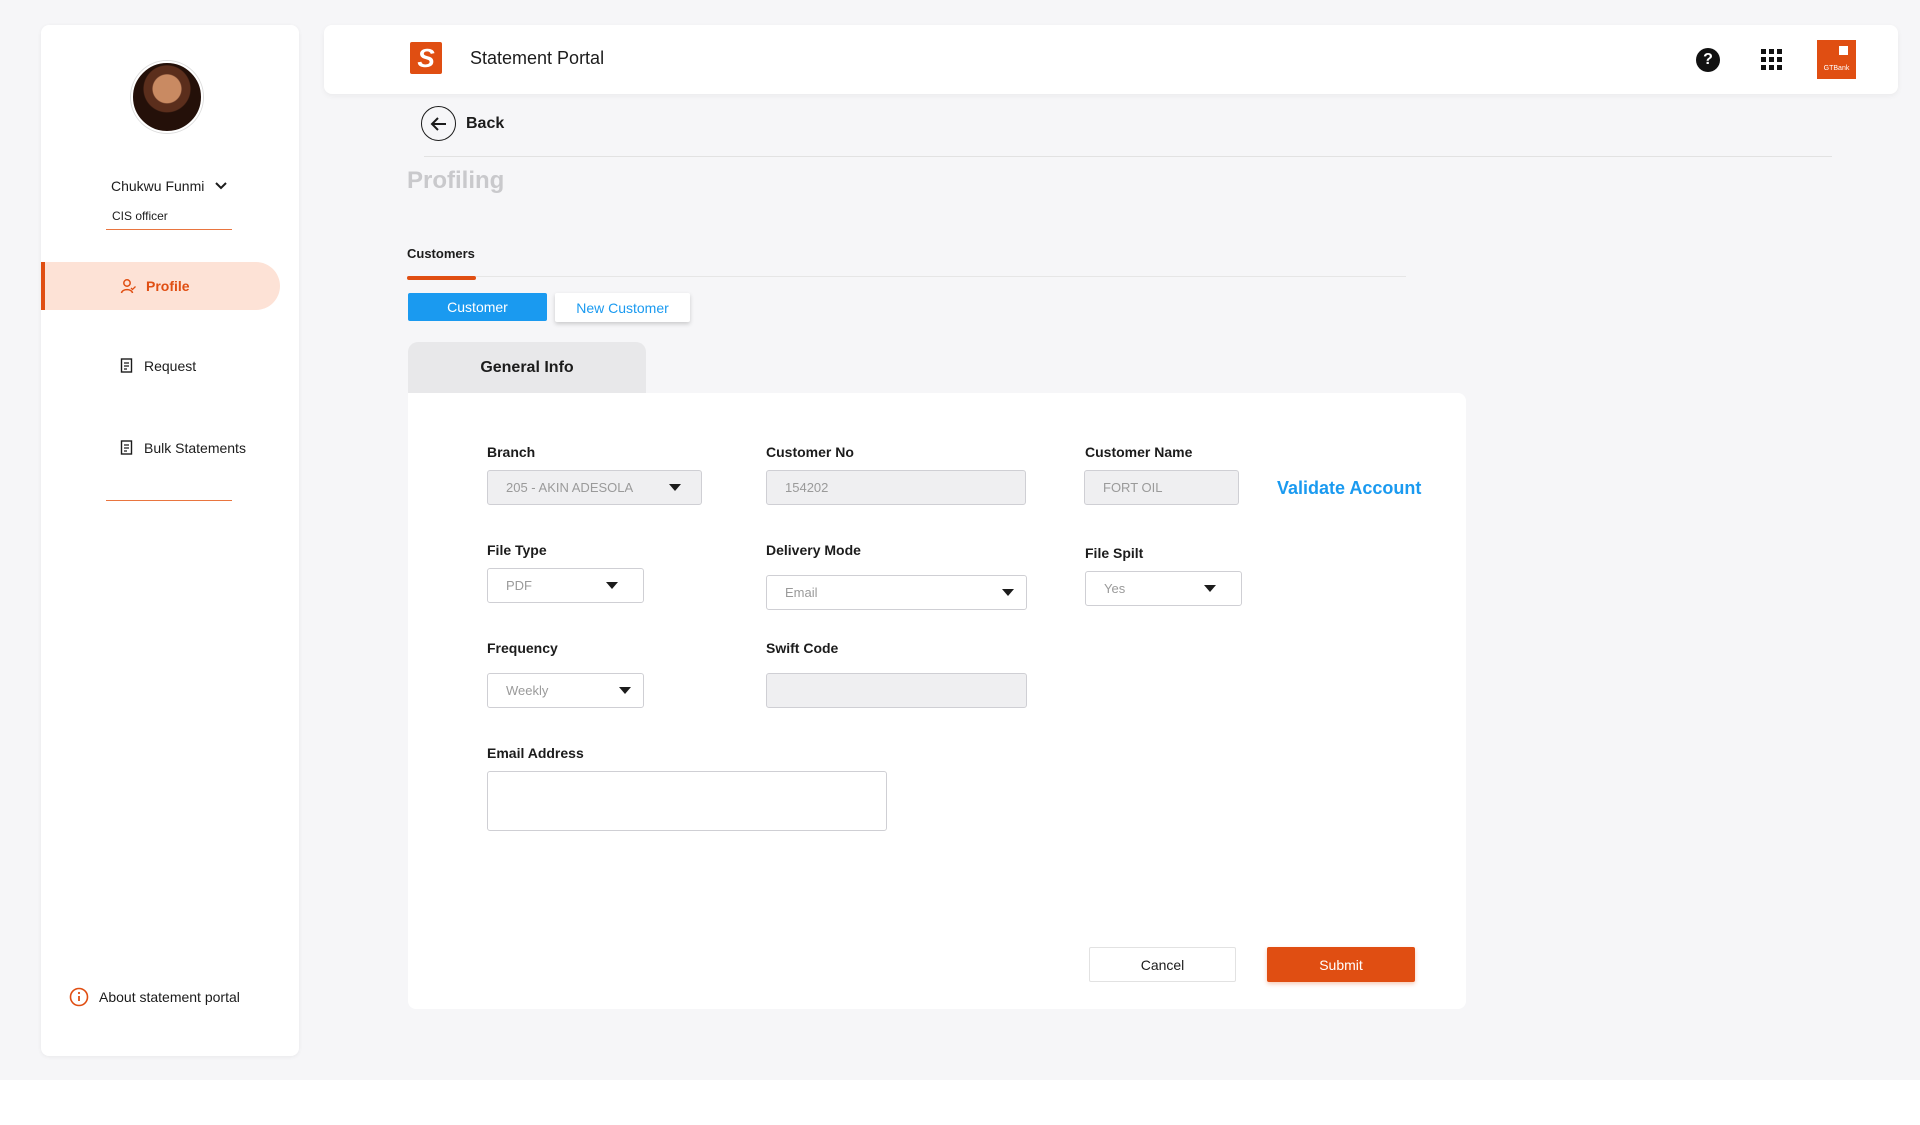  What do you see at coordinates (441, 253) in the screenshot?
I see `tab-customers: Customers` at bounding box center [441, 253].